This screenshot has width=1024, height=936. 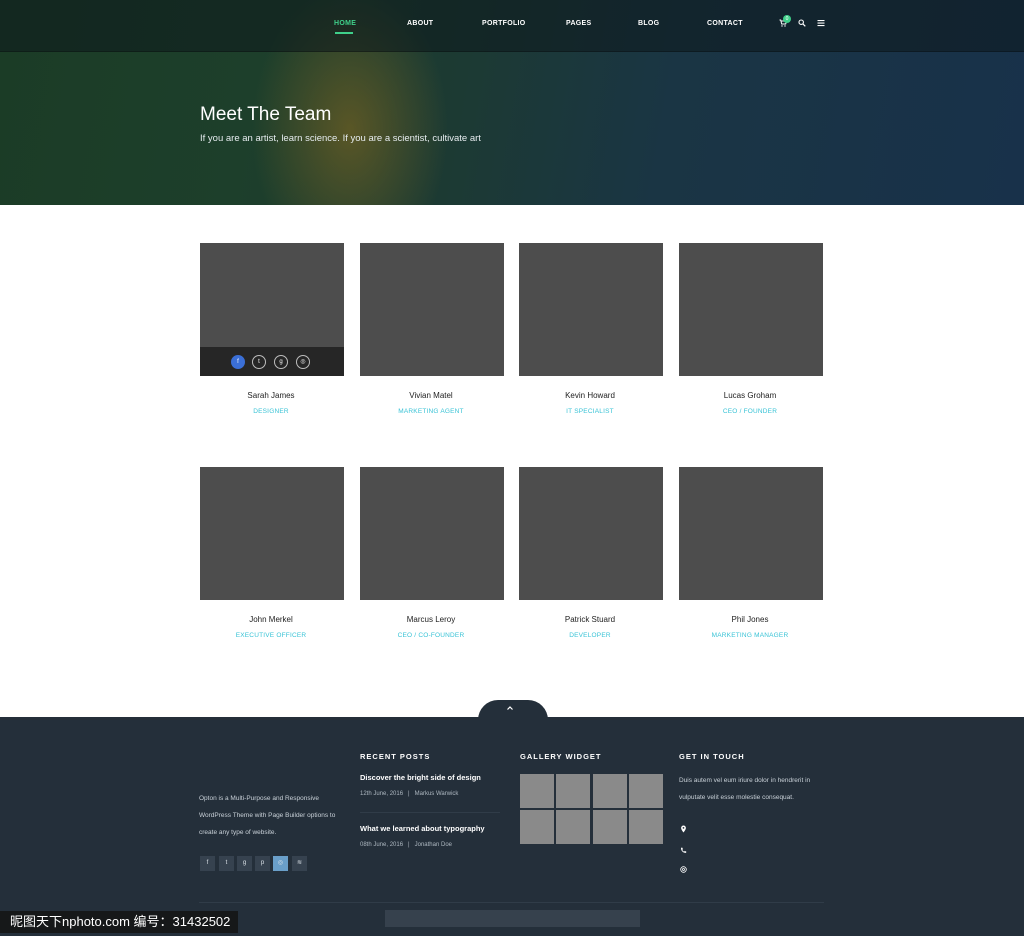 What do you see at coordinates (750, 411) in the screenshot?
I see `team-member-role: CEO / FOUNDER` at bounding box center [750, 411].